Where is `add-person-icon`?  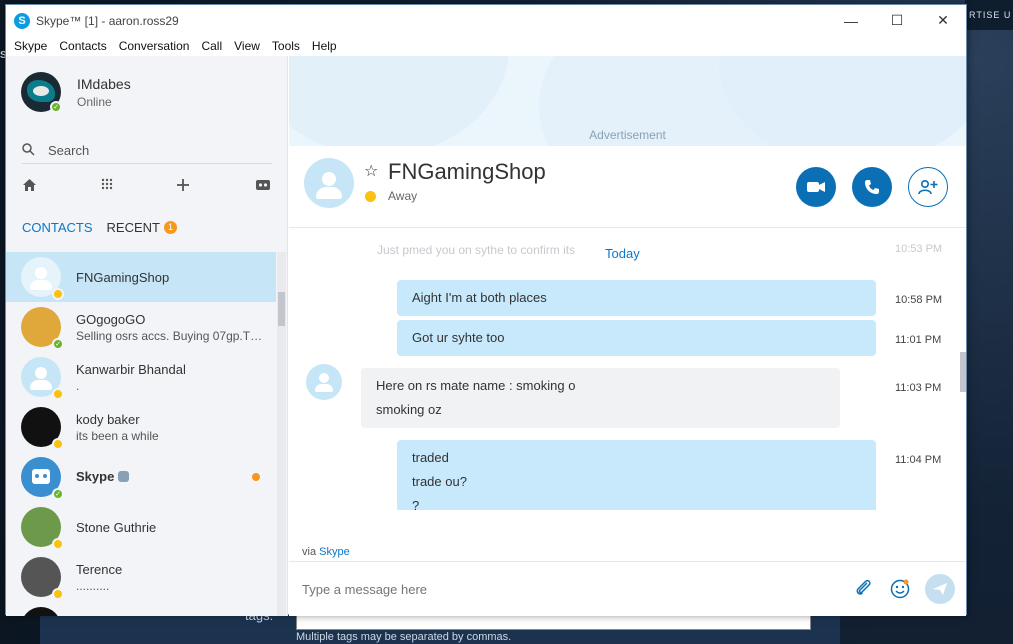
add-person-icon is located at coordinates (928, 187).